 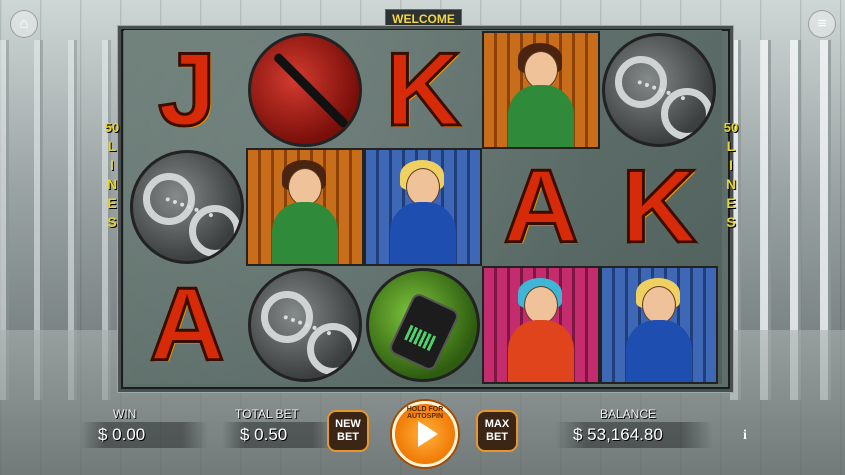 I want to click on symbol-j: J, so click(x=187, y=89).